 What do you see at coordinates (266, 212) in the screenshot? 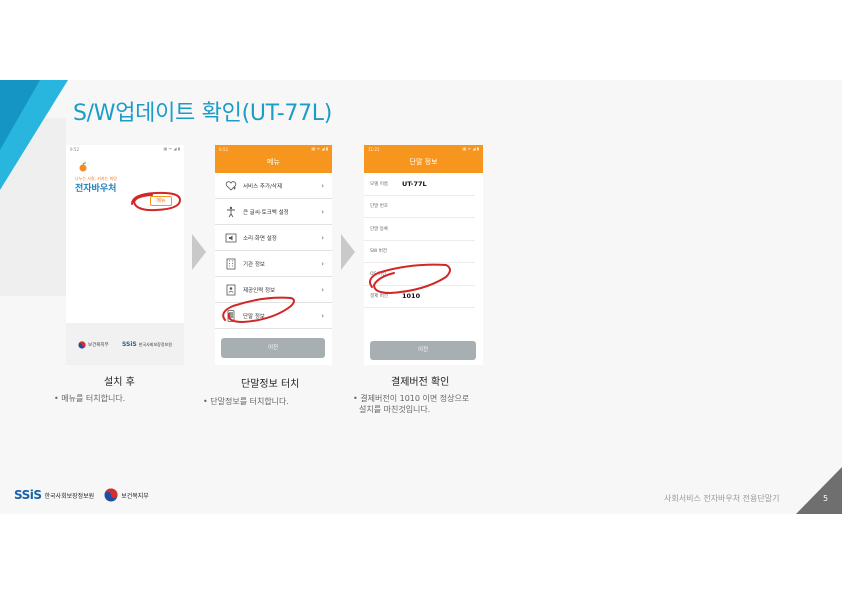
I see `menu-item-label: 큰 글씨·토크백 설정` at bounding box center [266, 212].